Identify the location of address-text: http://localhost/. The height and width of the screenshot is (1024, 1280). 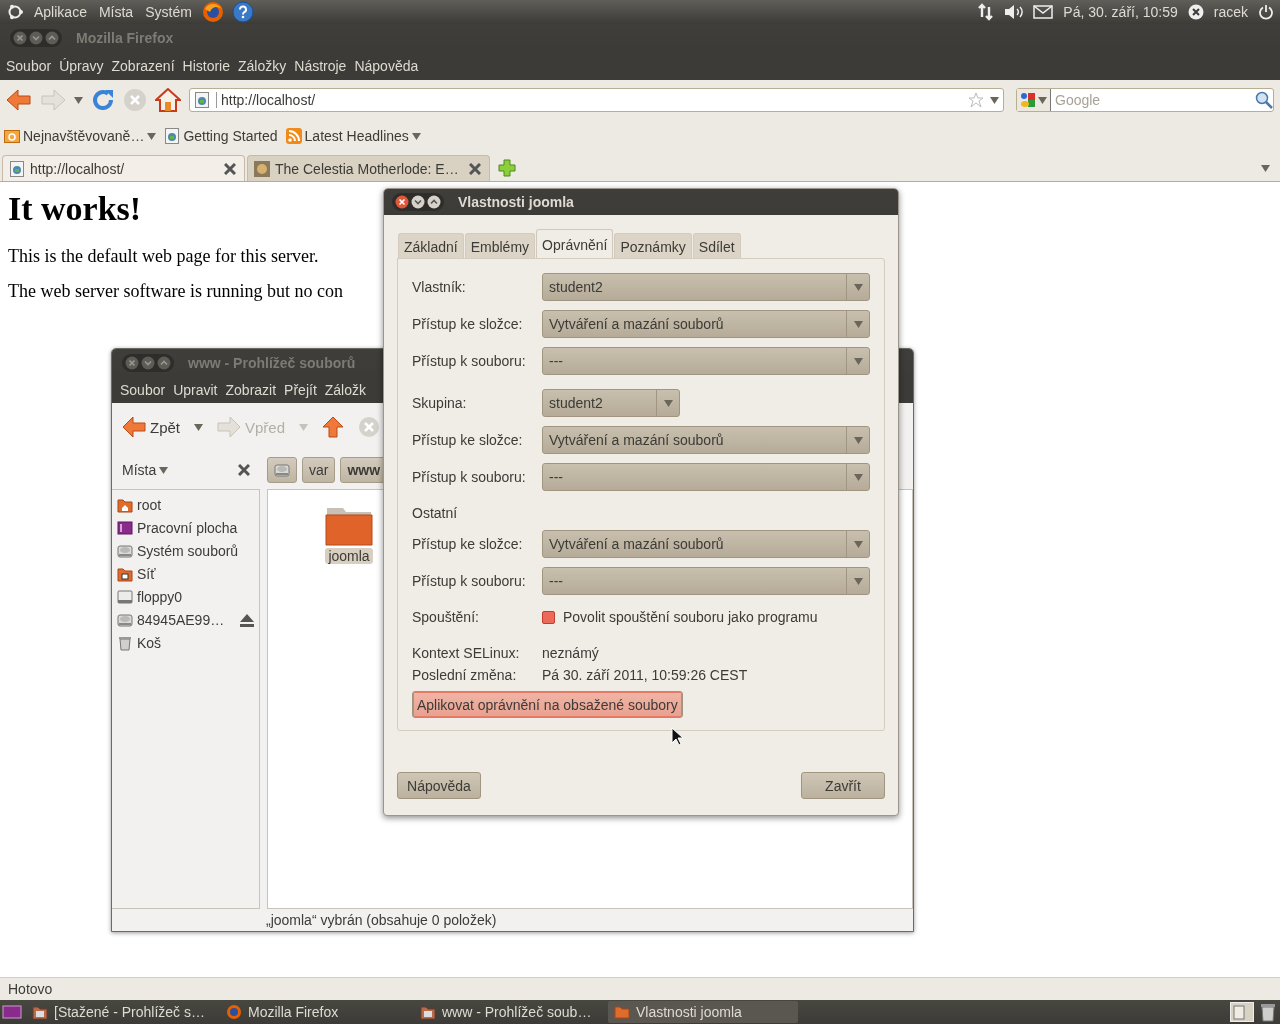
(589, 100).